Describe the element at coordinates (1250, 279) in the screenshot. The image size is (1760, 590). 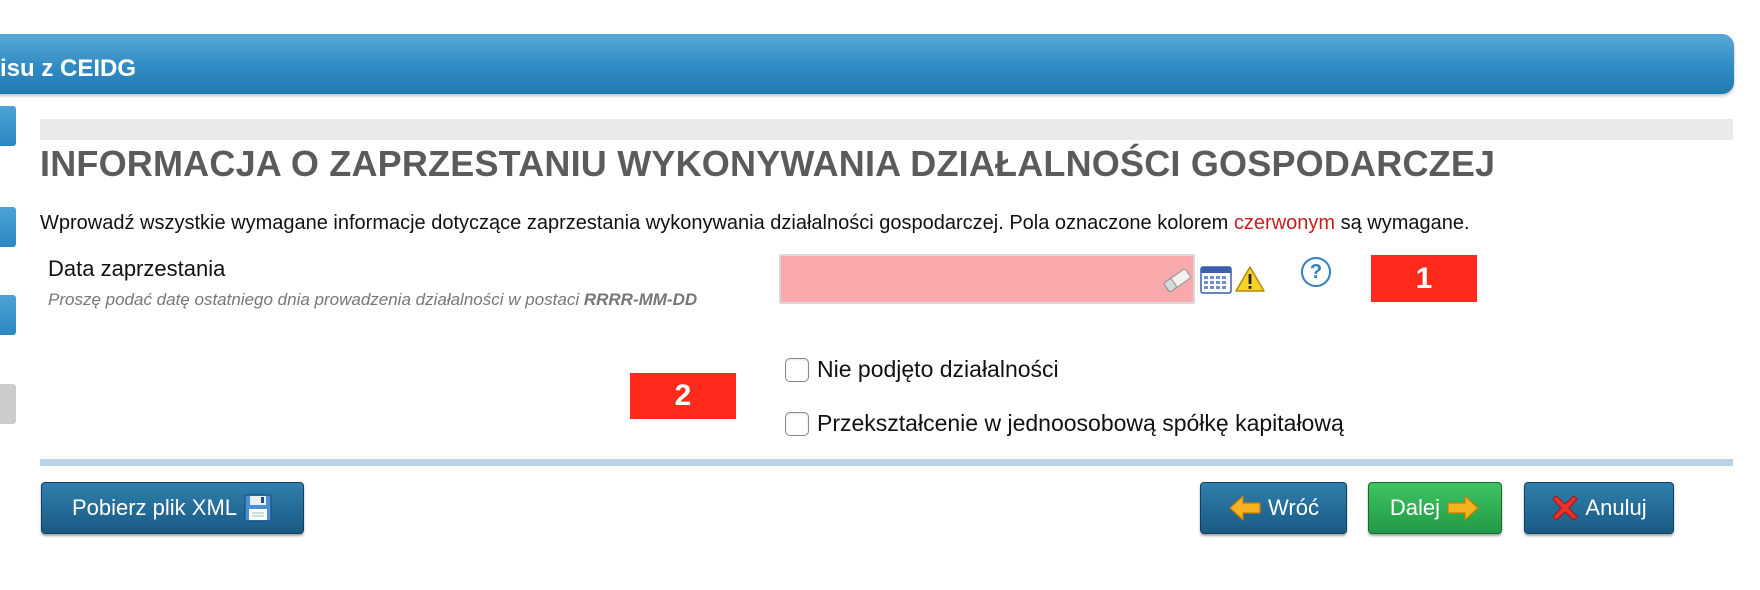
I see `warning-icon` at that location.